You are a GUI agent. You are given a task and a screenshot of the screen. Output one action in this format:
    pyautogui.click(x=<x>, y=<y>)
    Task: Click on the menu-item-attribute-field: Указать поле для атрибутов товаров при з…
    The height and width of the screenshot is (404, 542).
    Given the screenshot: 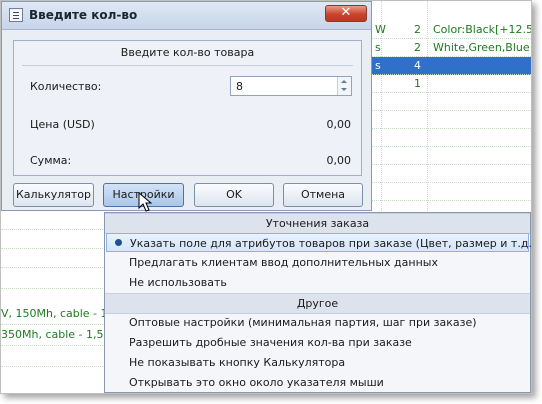 What is the action you would take?
    pyautogui.click(x=319, y=242)
    